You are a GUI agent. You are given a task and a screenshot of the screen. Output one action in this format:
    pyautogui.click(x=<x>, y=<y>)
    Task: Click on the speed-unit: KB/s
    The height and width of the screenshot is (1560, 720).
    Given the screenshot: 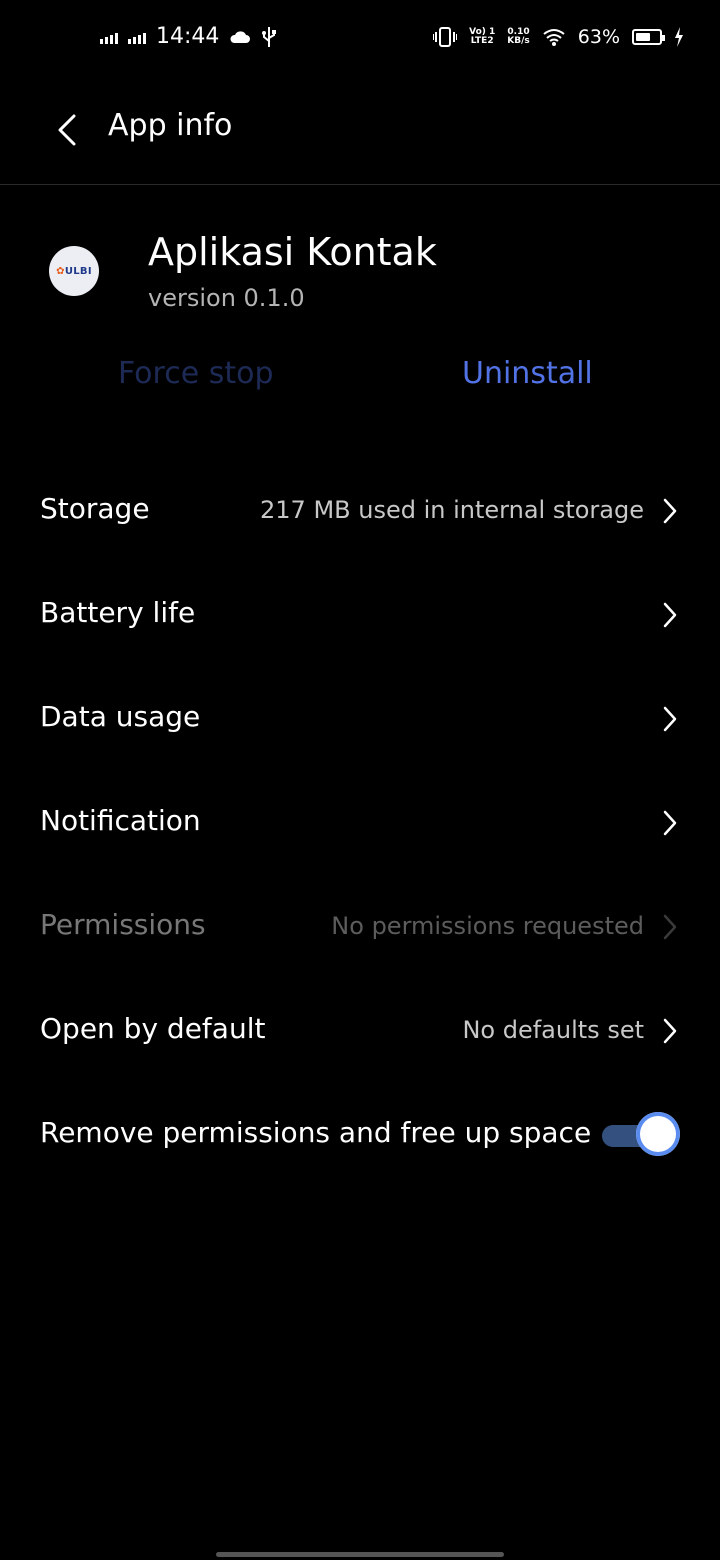 What is the action you would take?
    pyautogui.click(x=518, y=41)
    